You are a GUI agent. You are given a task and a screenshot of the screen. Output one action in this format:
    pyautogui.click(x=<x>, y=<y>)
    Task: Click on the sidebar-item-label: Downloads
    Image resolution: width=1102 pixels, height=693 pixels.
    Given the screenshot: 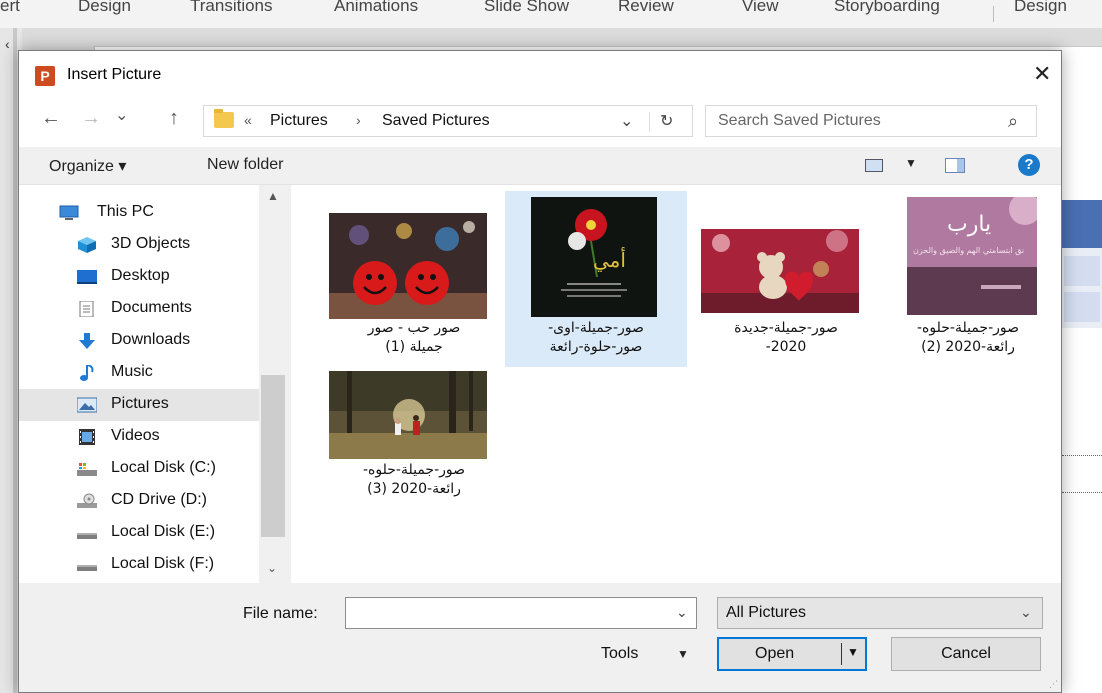 What is the action you would take?
    pyautogui.click(x=151, y=339)
    